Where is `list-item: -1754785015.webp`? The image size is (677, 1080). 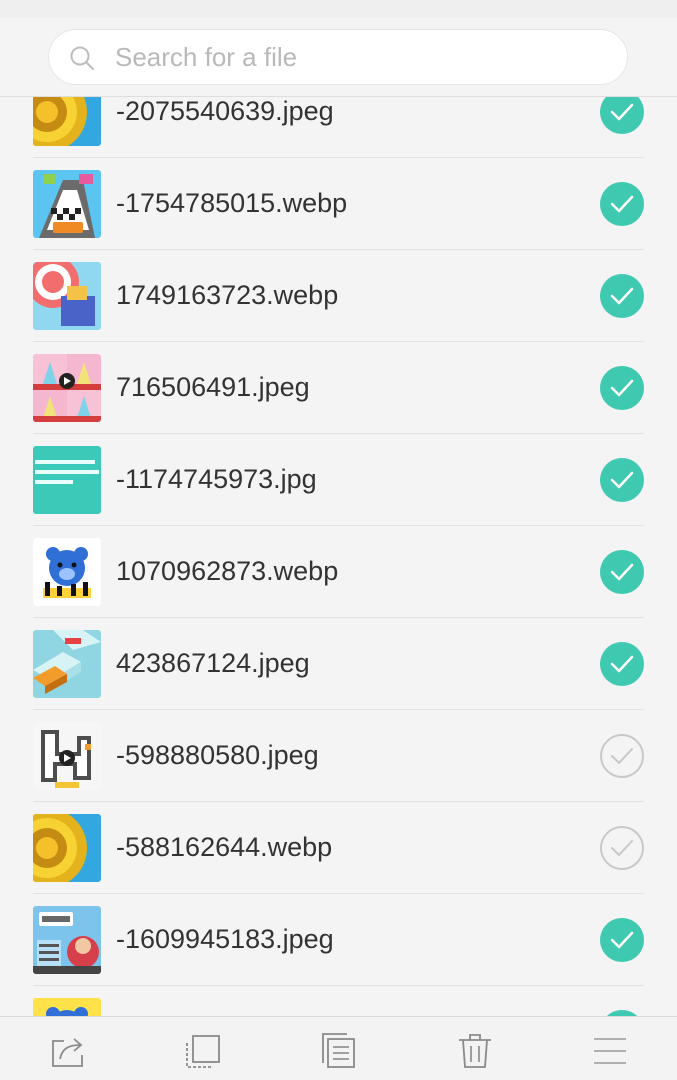
list-item: -1754785015.webp is located at coordinates (338, 204).